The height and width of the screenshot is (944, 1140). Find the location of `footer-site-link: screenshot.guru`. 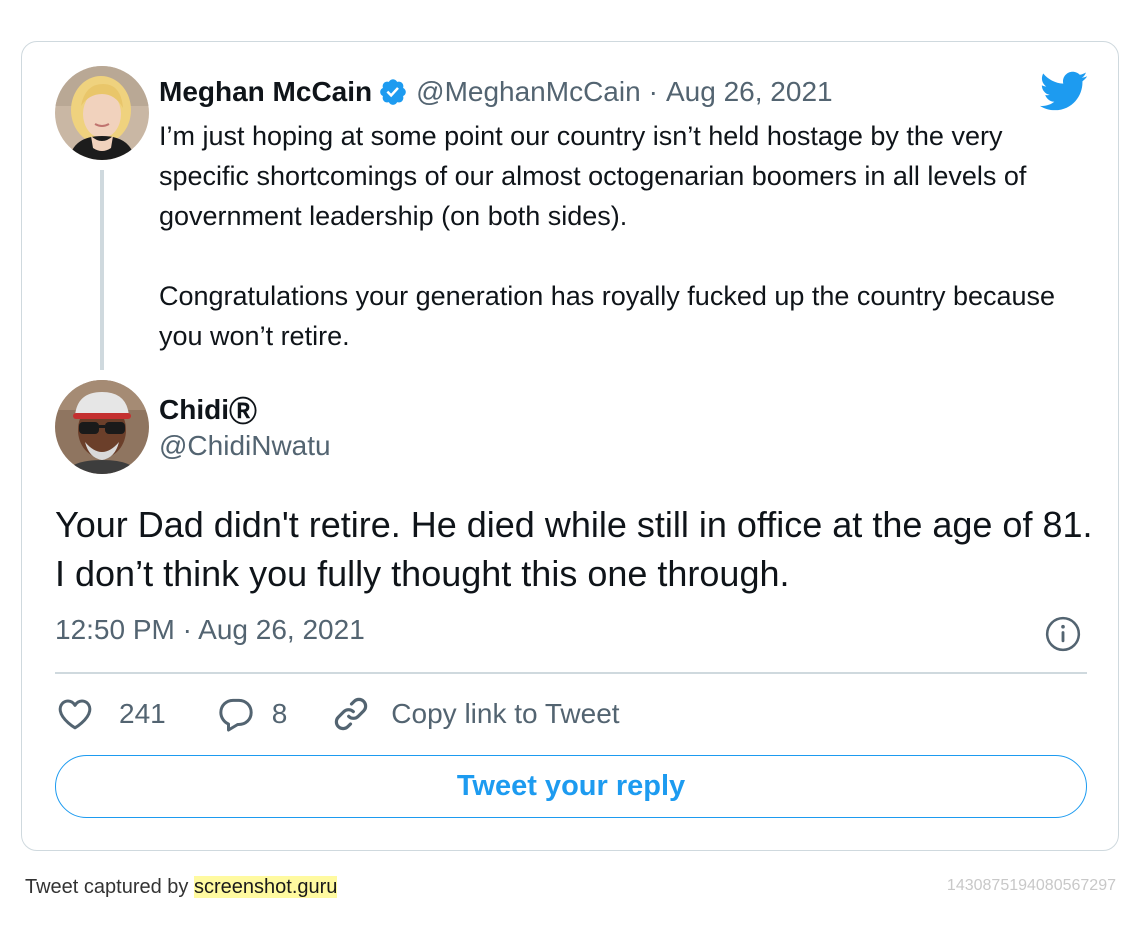

footer-site-link: screenshot.guru is located at coordinates (265, 887).